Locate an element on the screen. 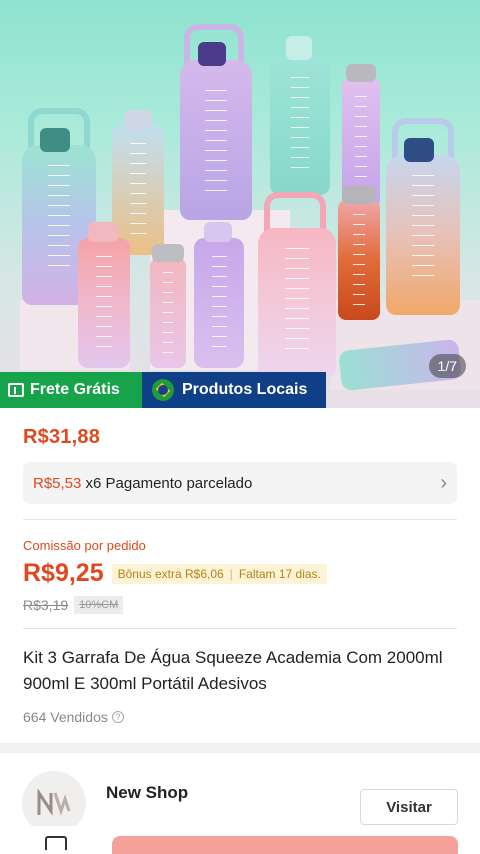  product-price: R$31,88 is located at coordinates (62, 437).